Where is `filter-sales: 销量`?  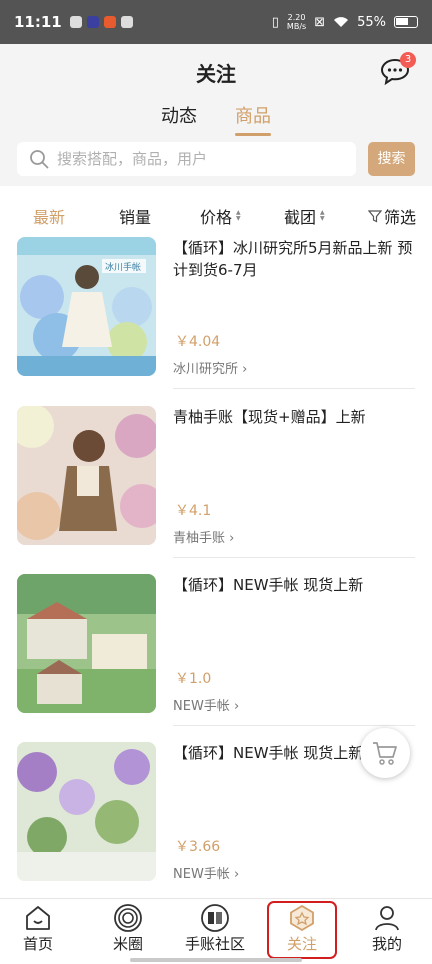 filter-sales: 销量 is located at coordinates (135, 216).